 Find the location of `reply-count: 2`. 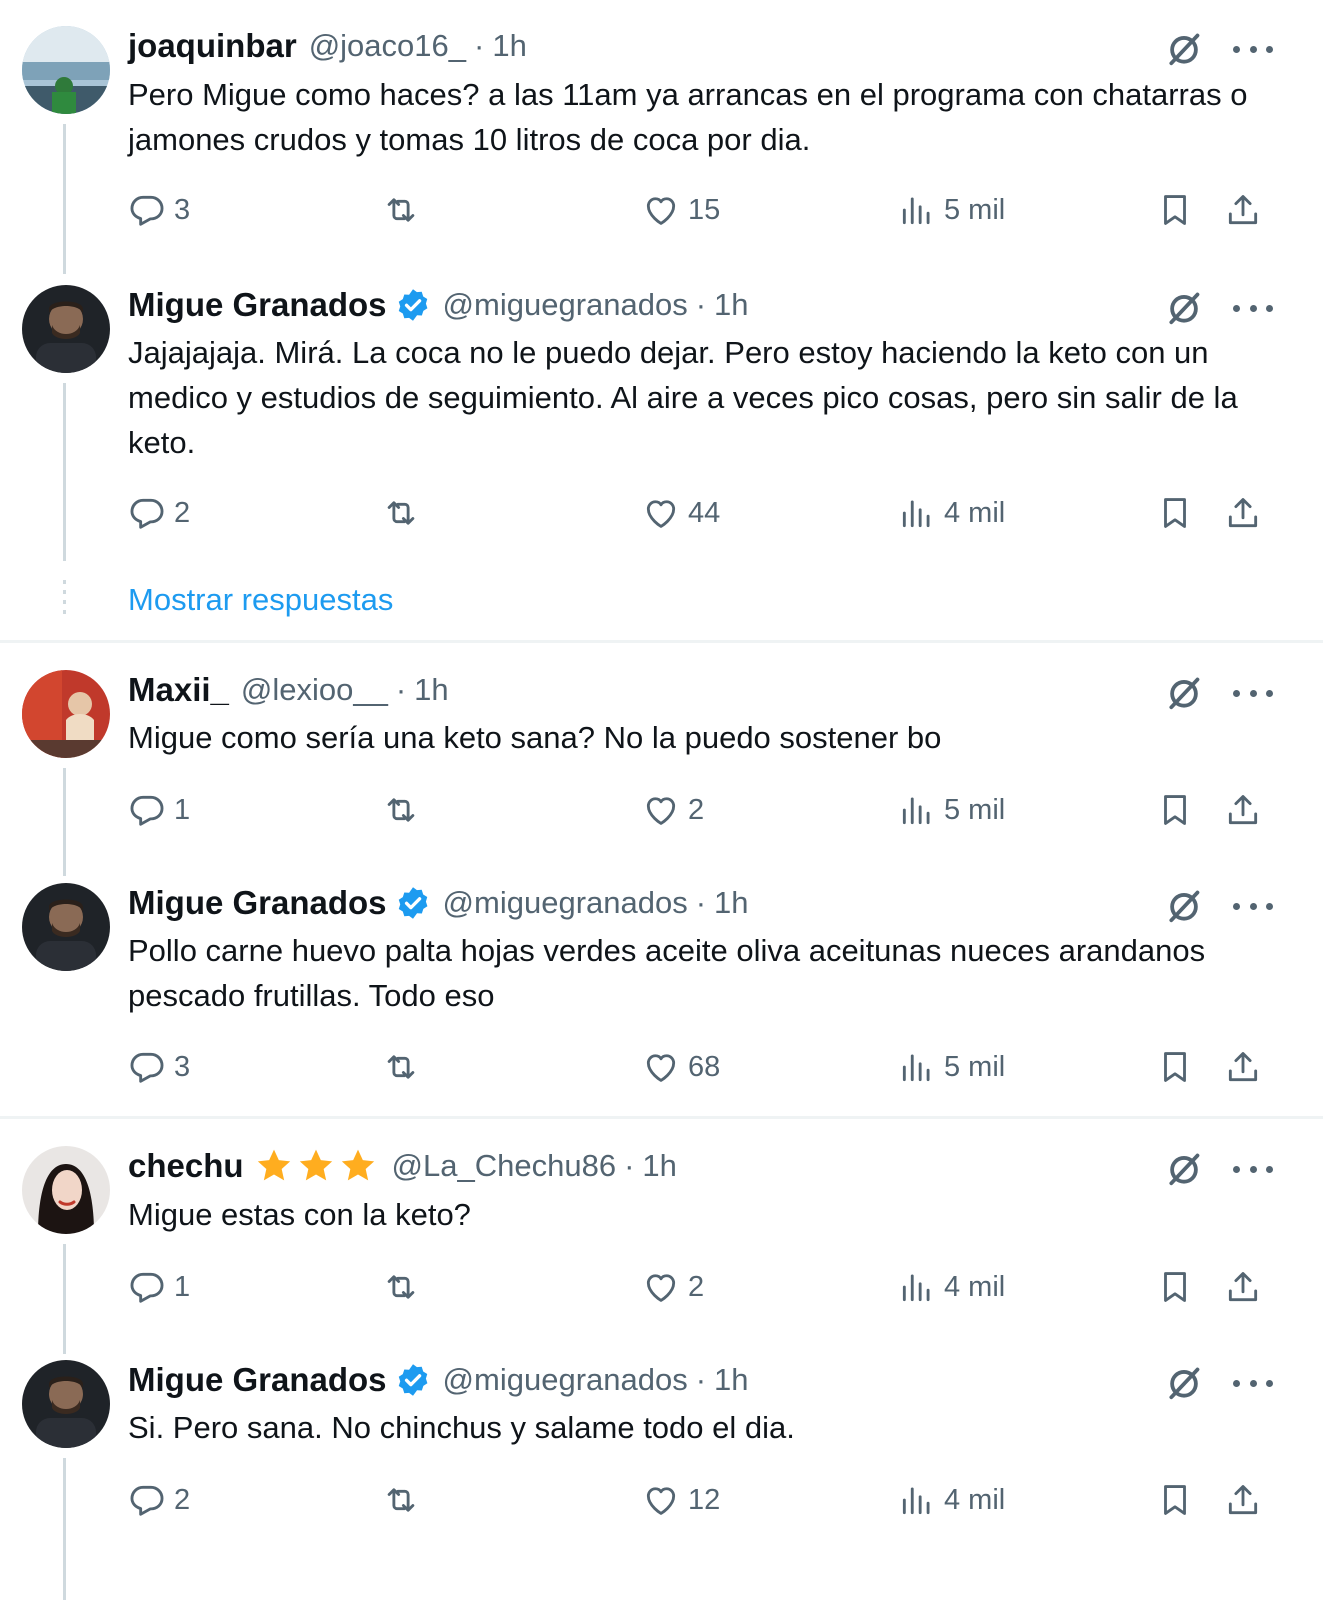

reply-count: 2 is located at coordinates (182, 512).